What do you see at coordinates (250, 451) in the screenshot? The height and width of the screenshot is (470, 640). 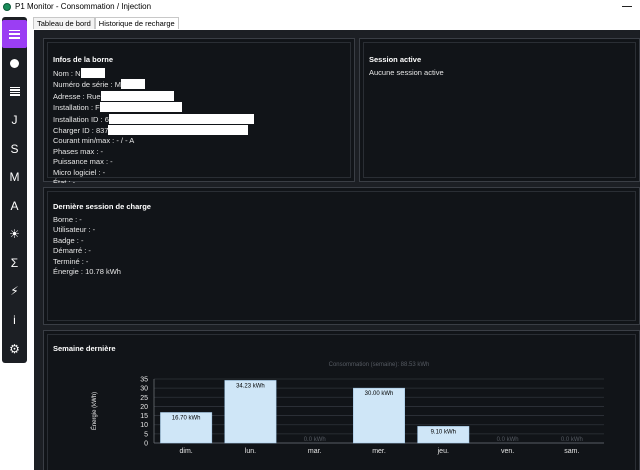 I see `x-tick-label: lun.` at bounding box center [250, 451].